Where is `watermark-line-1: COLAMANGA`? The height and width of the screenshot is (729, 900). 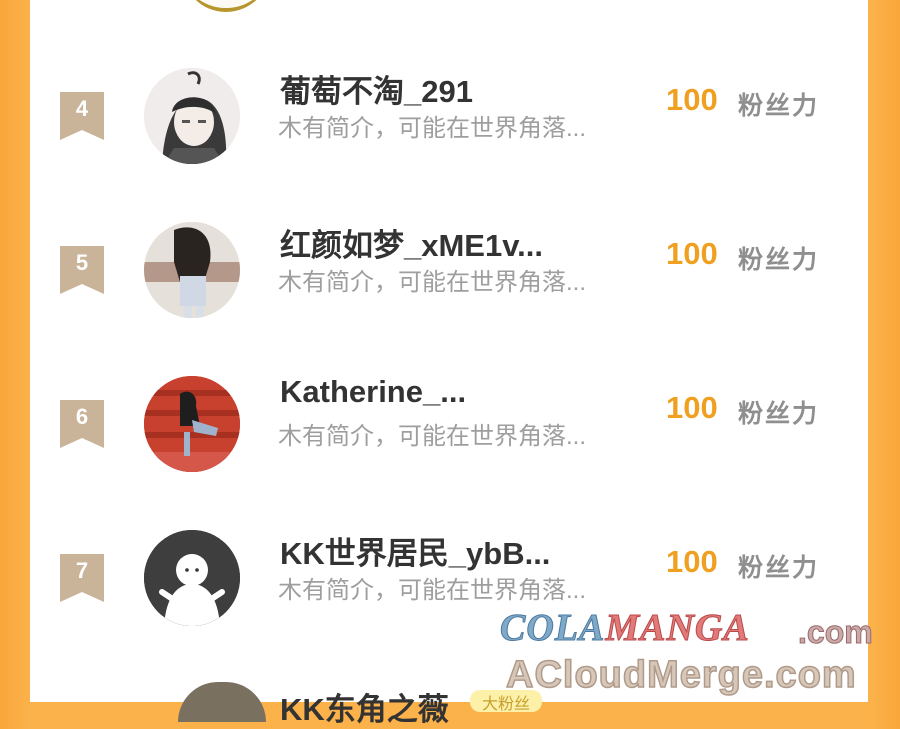 watermark-line-1: COLAMANGA is located at coordinates (624, 628).